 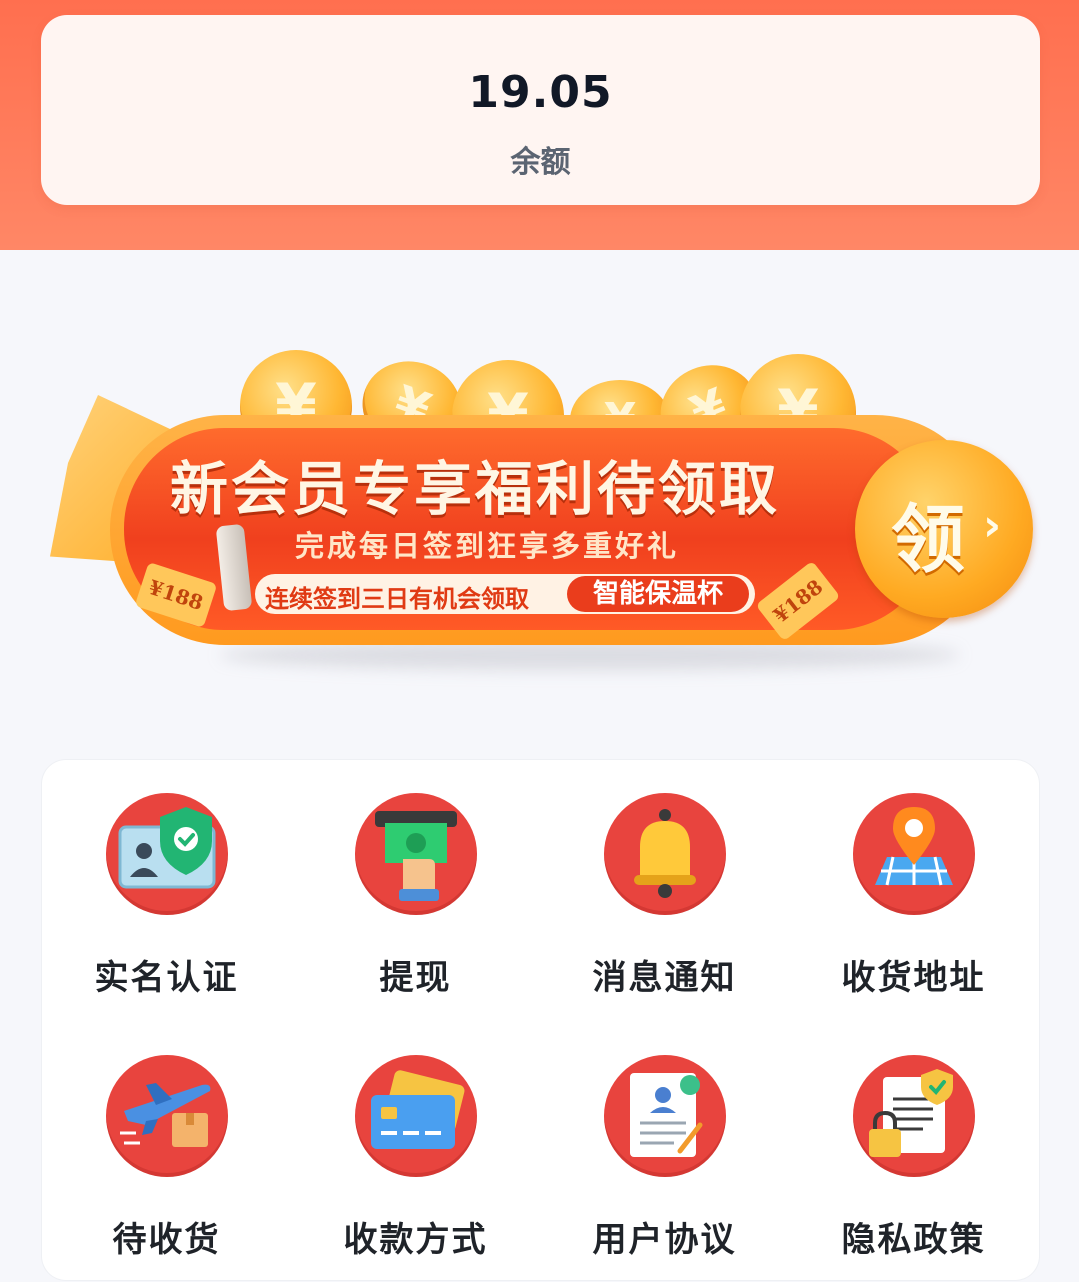 I want to click on banner-pill: 连续签到三日有机会领取 智能保温杯, so click(x=505, y=594).